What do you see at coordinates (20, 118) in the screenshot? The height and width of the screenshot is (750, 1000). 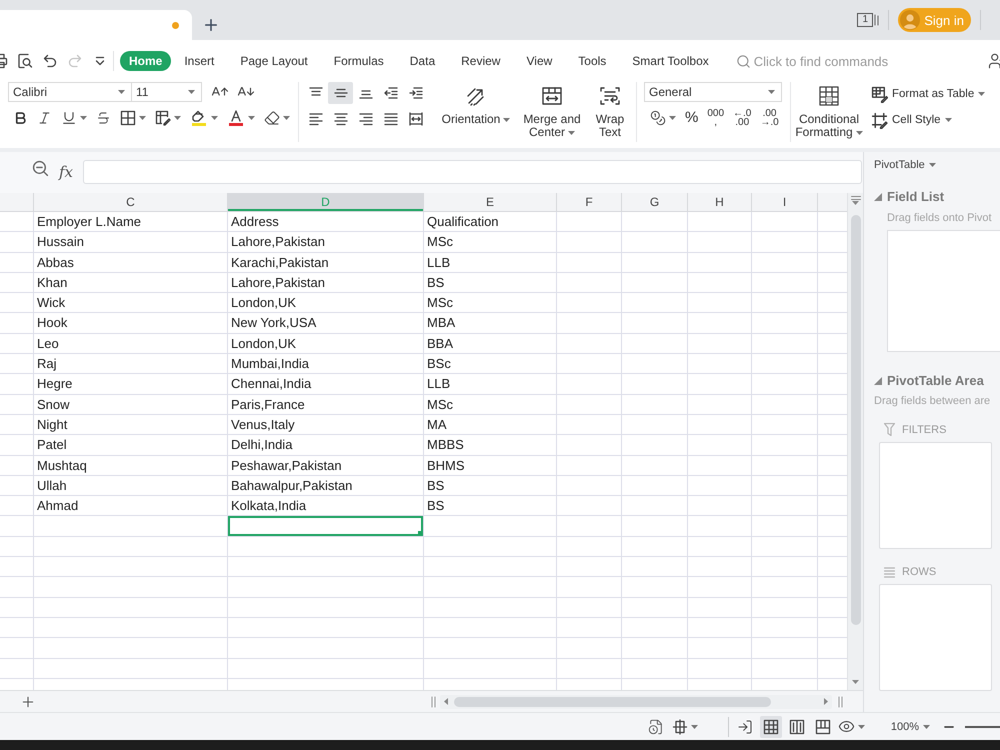 I see `bold-icon` at bounding box center [20, 118].